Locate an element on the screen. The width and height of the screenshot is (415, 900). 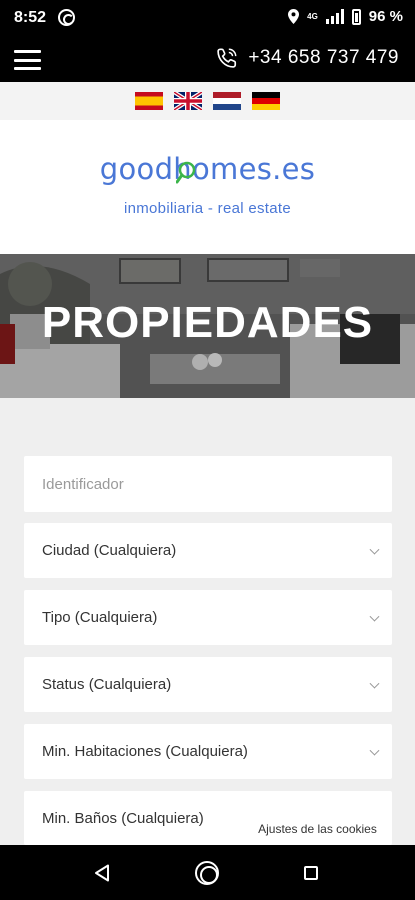
location-icon is located at coordinates (294, 16).